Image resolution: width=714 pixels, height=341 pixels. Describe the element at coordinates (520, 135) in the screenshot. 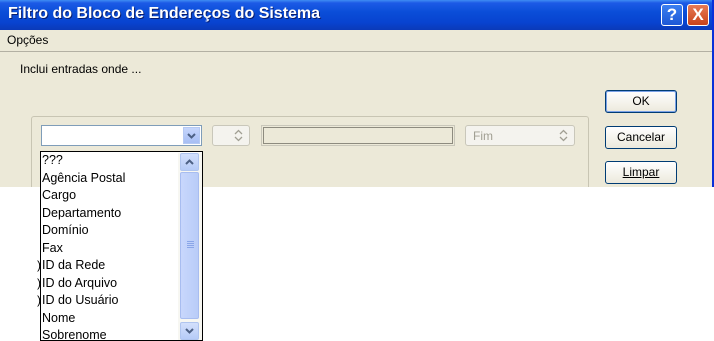

I see `end-select: Fim` at that location.